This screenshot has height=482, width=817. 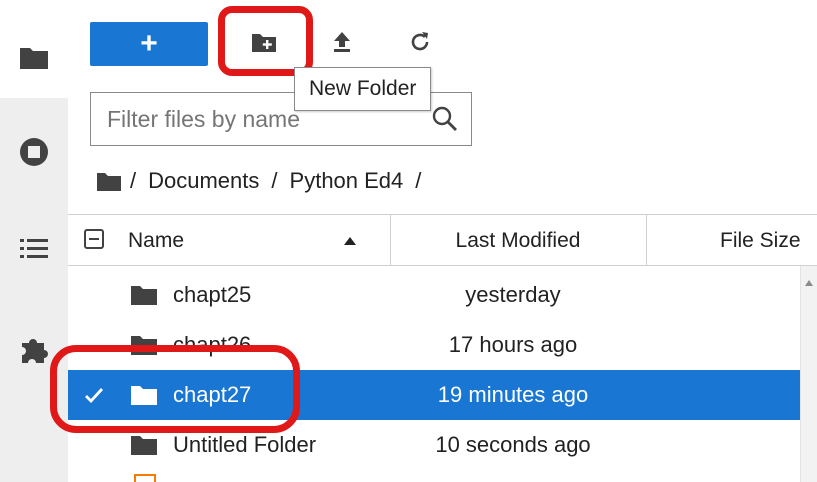 What do you see at coordinates (350, 242) in the screenshot?
I see `sort-ascending-icon` at bounding box center [350, 242].